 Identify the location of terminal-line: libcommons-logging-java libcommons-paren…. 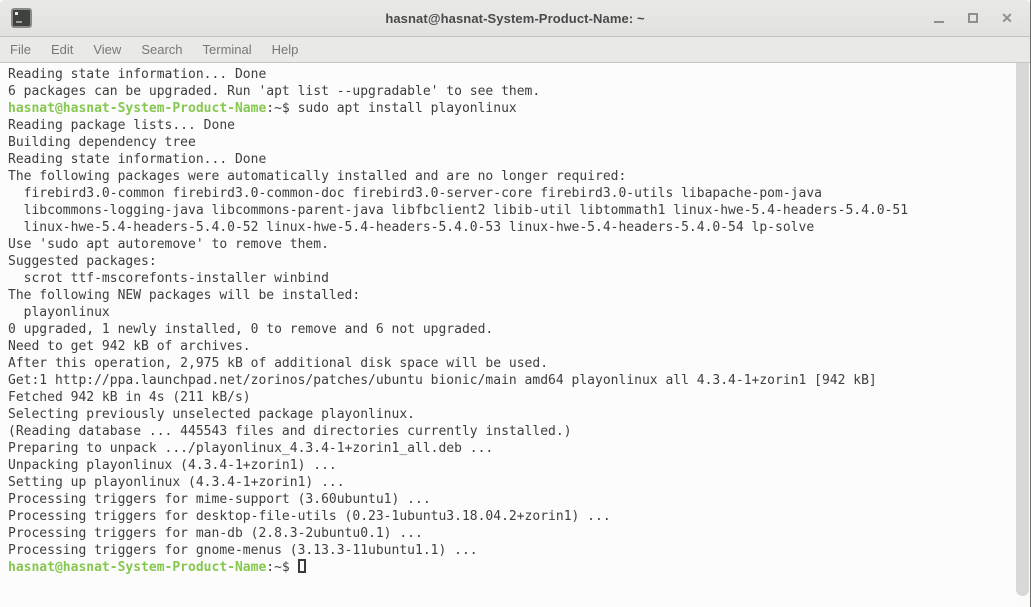
(458, 210).